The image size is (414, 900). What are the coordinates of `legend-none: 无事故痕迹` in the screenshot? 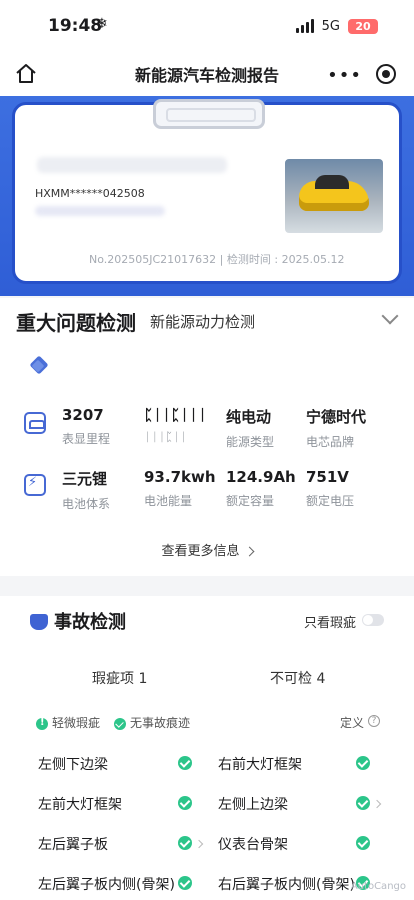 It's located at (152, 722).